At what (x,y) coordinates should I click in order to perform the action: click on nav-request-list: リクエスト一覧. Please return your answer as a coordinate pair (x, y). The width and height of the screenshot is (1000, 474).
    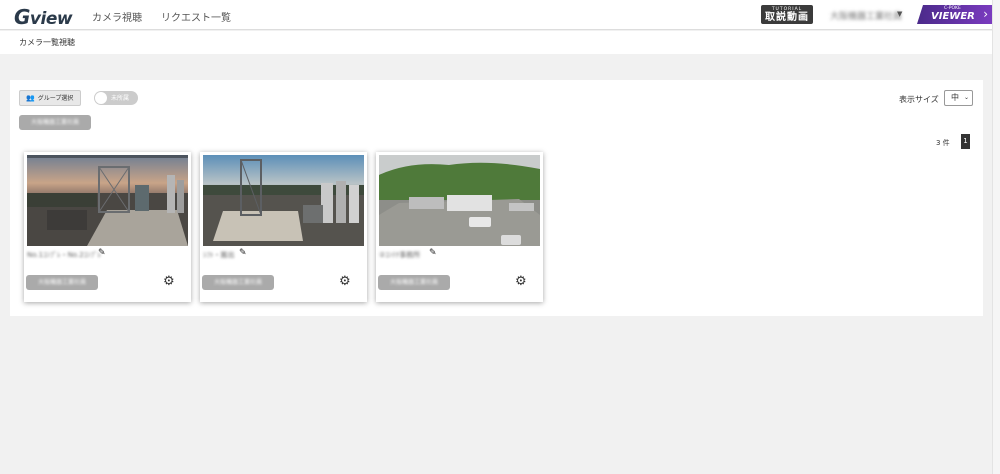
    Looking at the image, I should click on (196, 16).